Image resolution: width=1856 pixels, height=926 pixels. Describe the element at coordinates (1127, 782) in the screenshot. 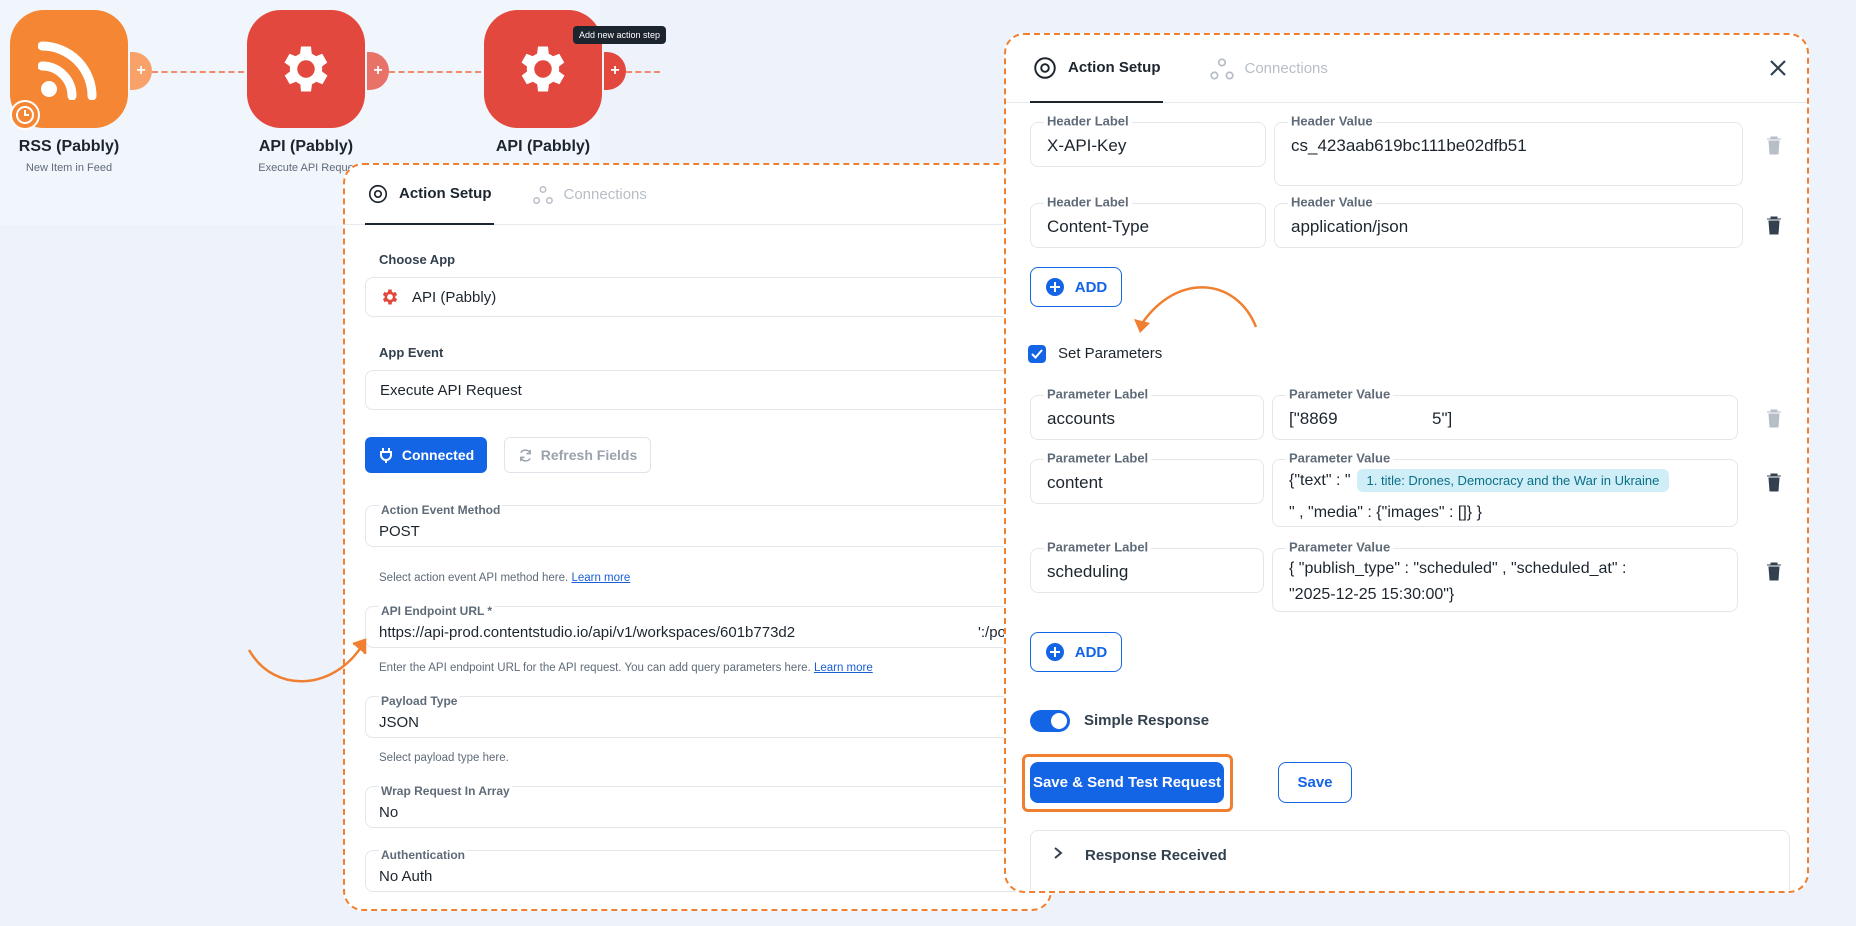

I see `save-send-test-button: Save & Send Test Request` at that location.